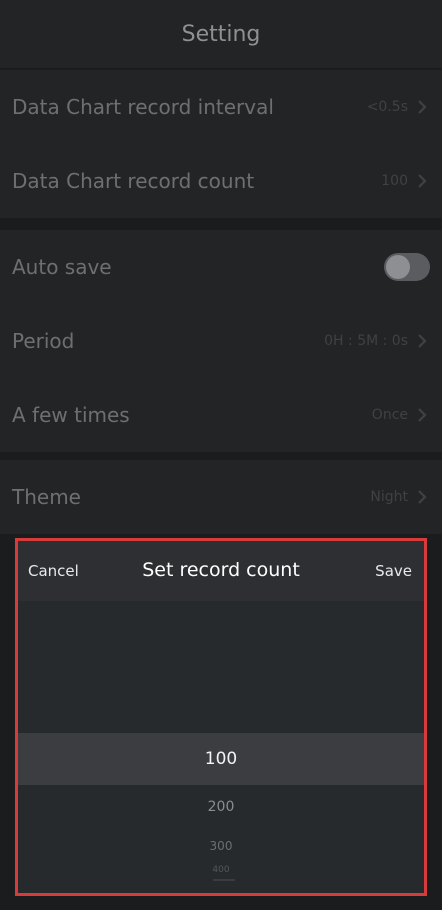 The height and width of the screenshot is (910, 442). Describe the element at coordinates (387, 107) in the screenshot. I see `record-interval-value: <0.5s` at that location.